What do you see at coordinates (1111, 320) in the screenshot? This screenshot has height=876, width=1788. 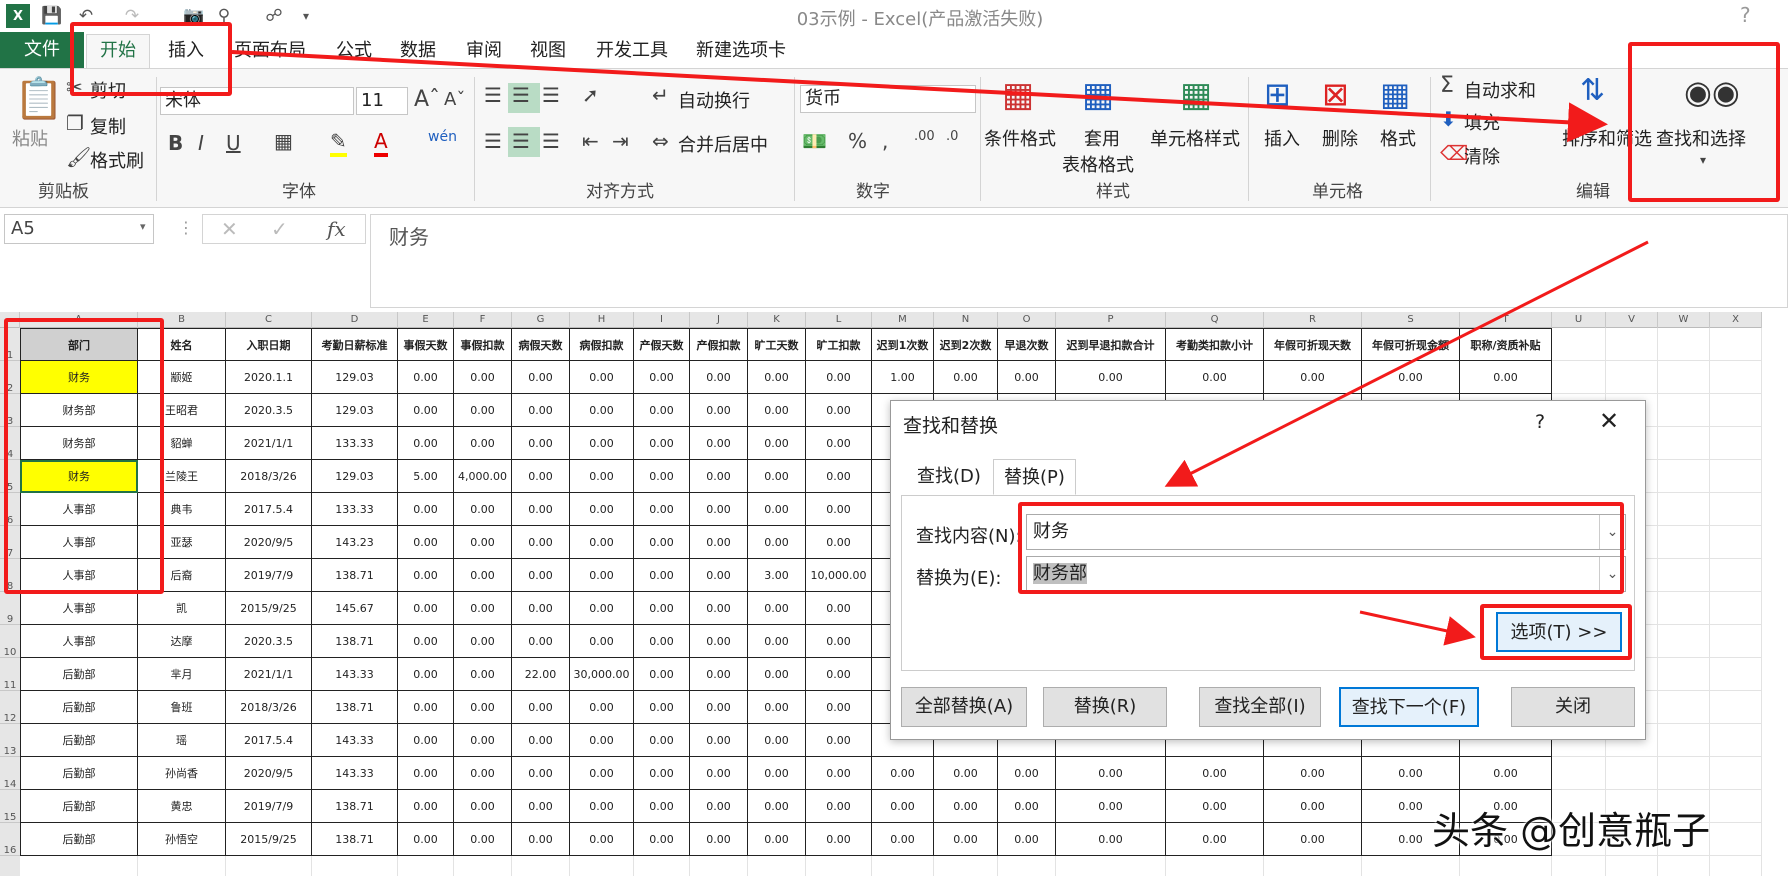 I see `column-header: P` at bounding box center [1111, 320].